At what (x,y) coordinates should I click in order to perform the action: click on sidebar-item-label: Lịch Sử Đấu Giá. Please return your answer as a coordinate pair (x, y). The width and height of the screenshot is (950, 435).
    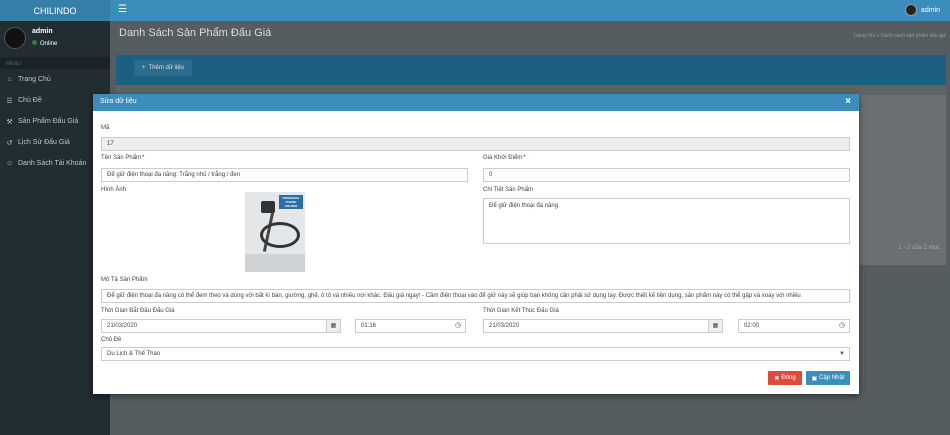
    Looking at the image, I should click on (44, 142).